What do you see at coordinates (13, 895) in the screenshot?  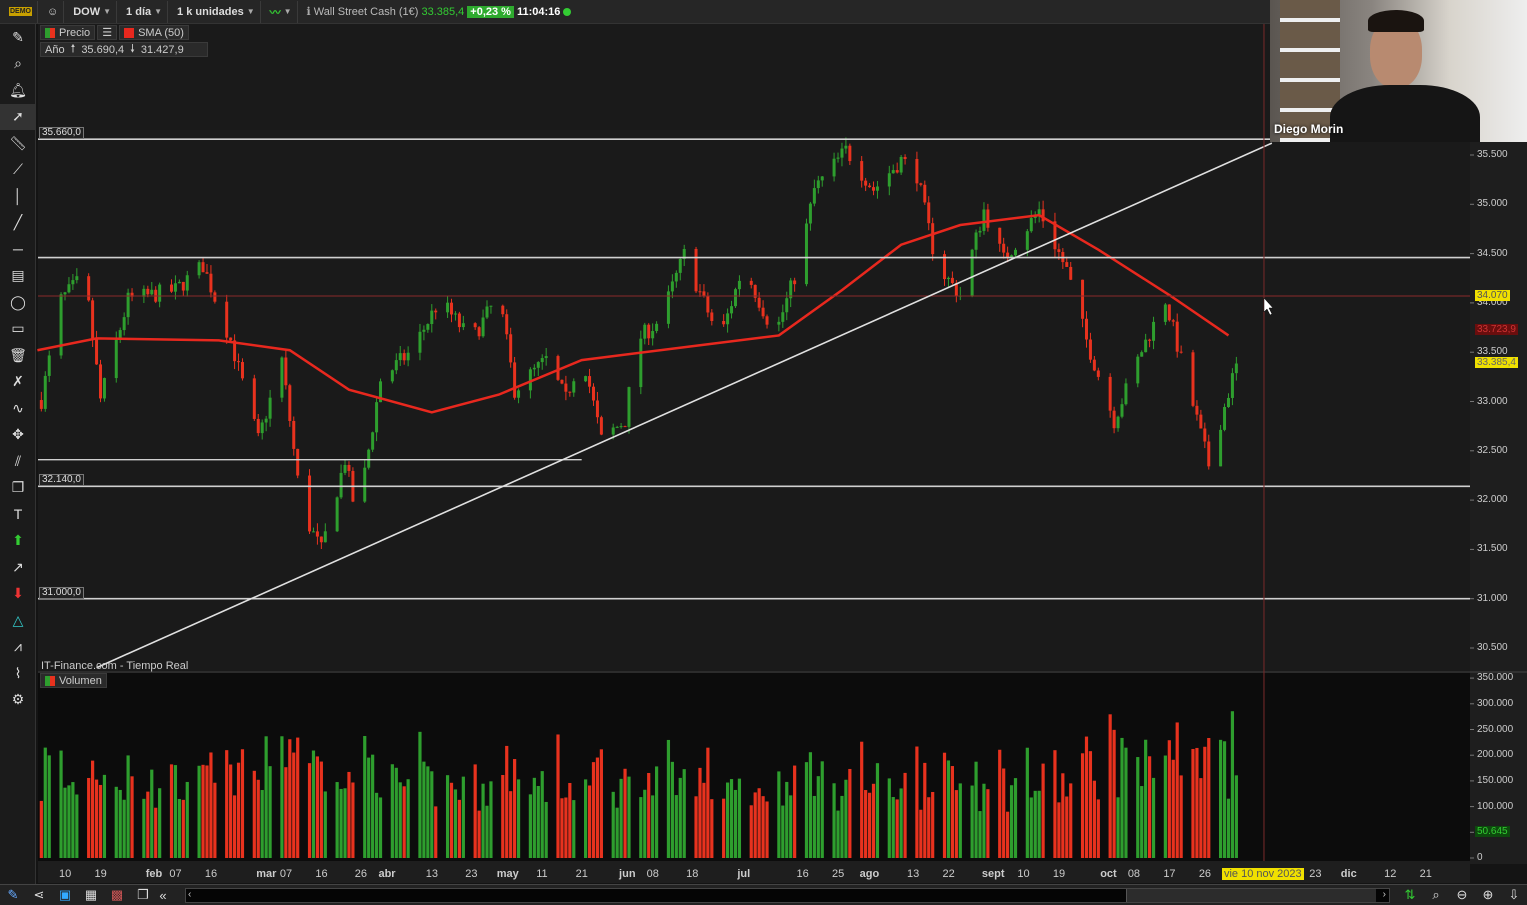 I see `draw-icon: ✎` at bounding box center [13, 895].